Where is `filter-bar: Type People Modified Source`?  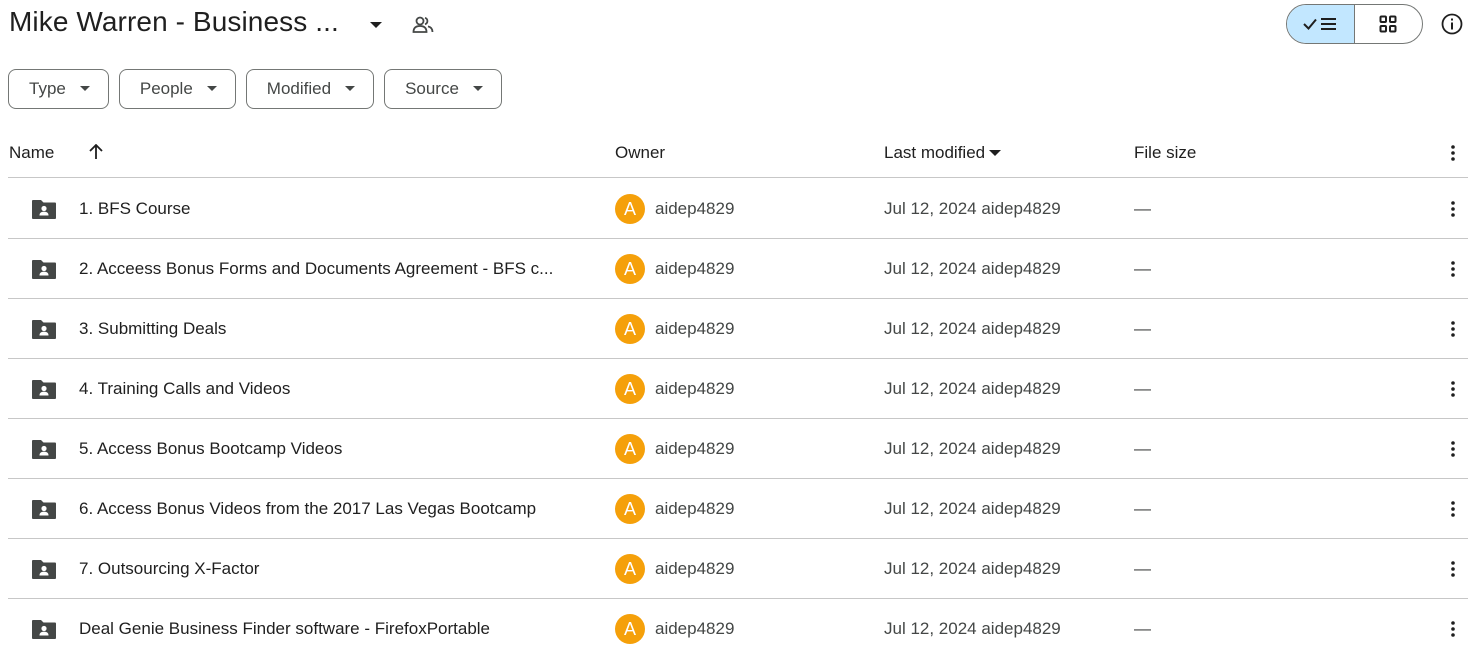
filter-bar: Type People Modified Source is located at coordinates (255, 89).